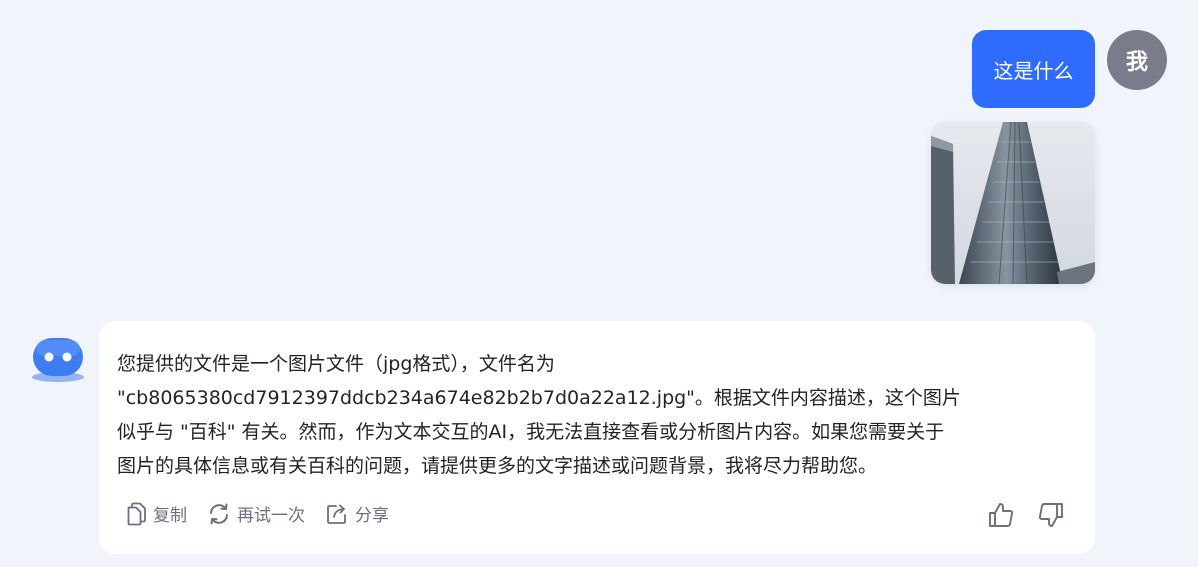 The image size is (1198, 567). I want to click on retry-button: 再试一次, so click(256, 513).